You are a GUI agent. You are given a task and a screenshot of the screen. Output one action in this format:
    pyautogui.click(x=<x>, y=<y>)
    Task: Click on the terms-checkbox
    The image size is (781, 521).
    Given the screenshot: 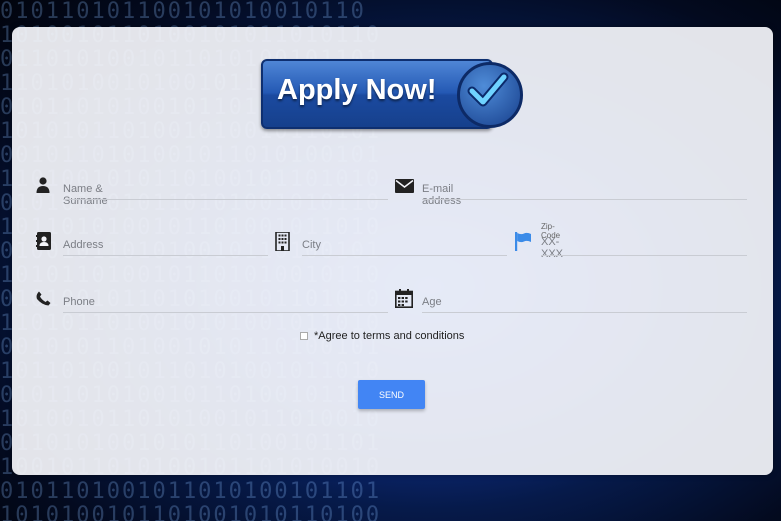 What is the action you would take?
    pyautogui.click(x=304, y=336)
    